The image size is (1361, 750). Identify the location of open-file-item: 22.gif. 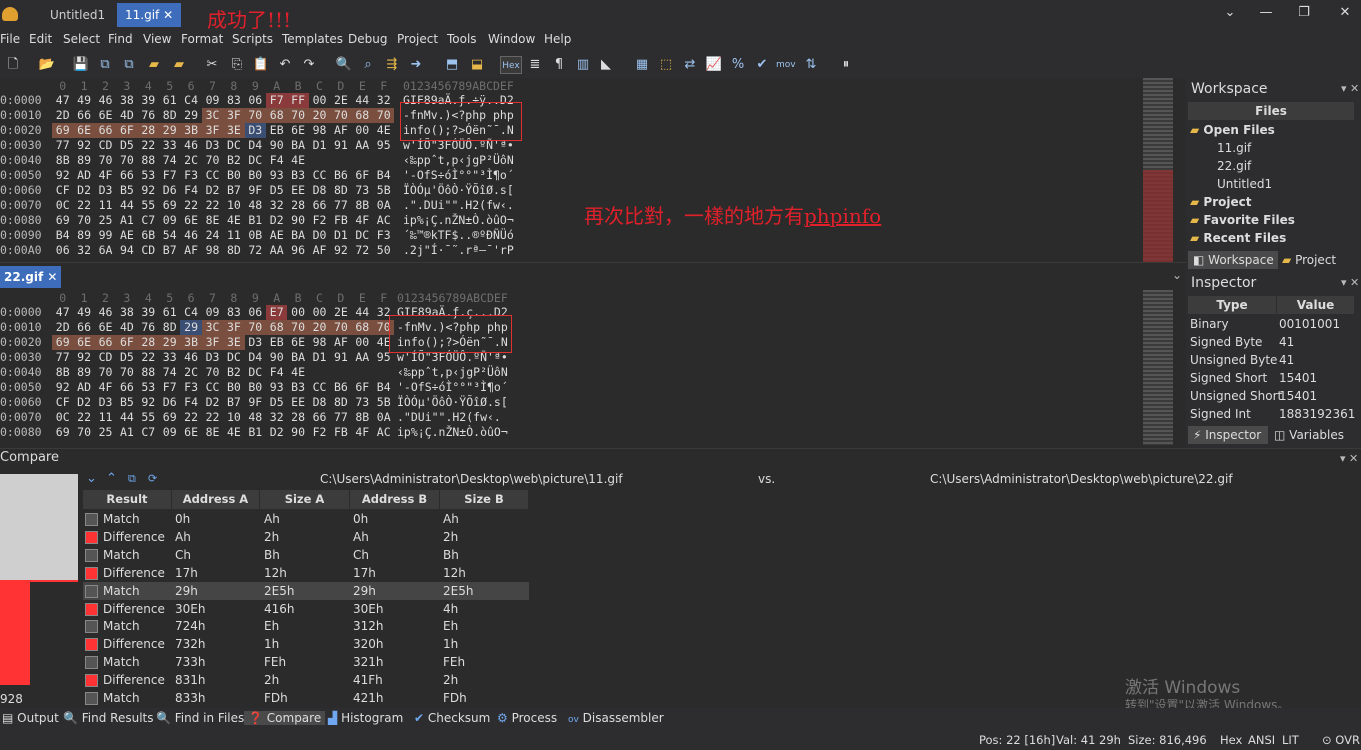
(1234, 166).